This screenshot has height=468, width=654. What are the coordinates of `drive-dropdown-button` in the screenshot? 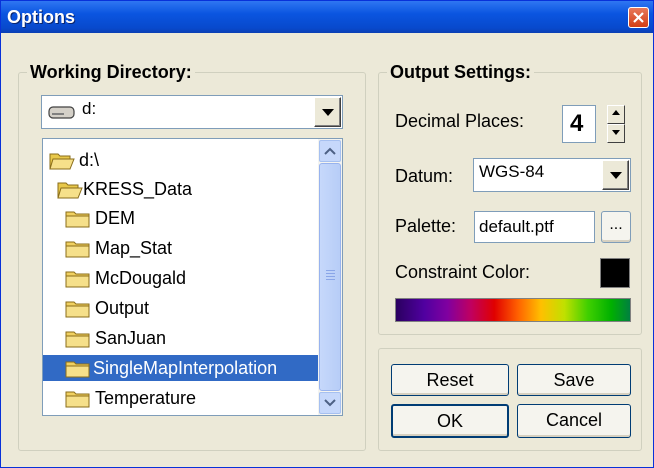 It's located at (327, 112).